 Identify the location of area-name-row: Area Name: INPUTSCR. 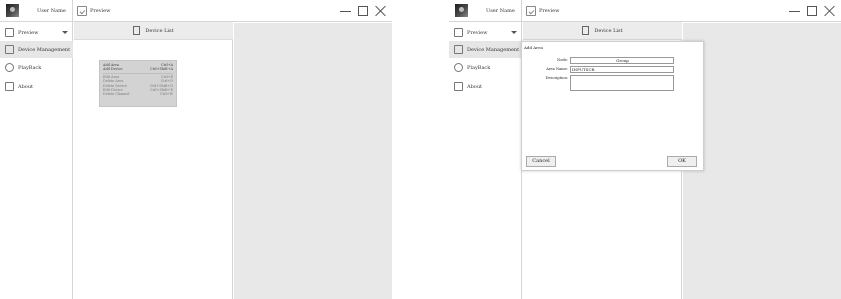
(613, 70).